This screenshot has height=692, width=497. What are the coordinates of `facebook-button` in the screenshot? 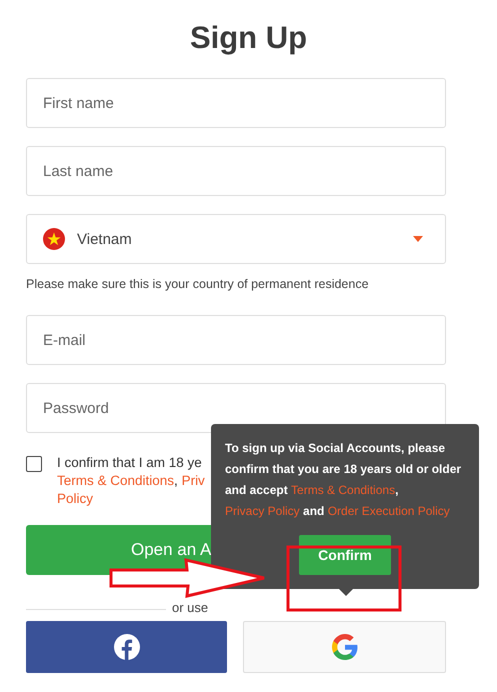 It's located at (126, 647).